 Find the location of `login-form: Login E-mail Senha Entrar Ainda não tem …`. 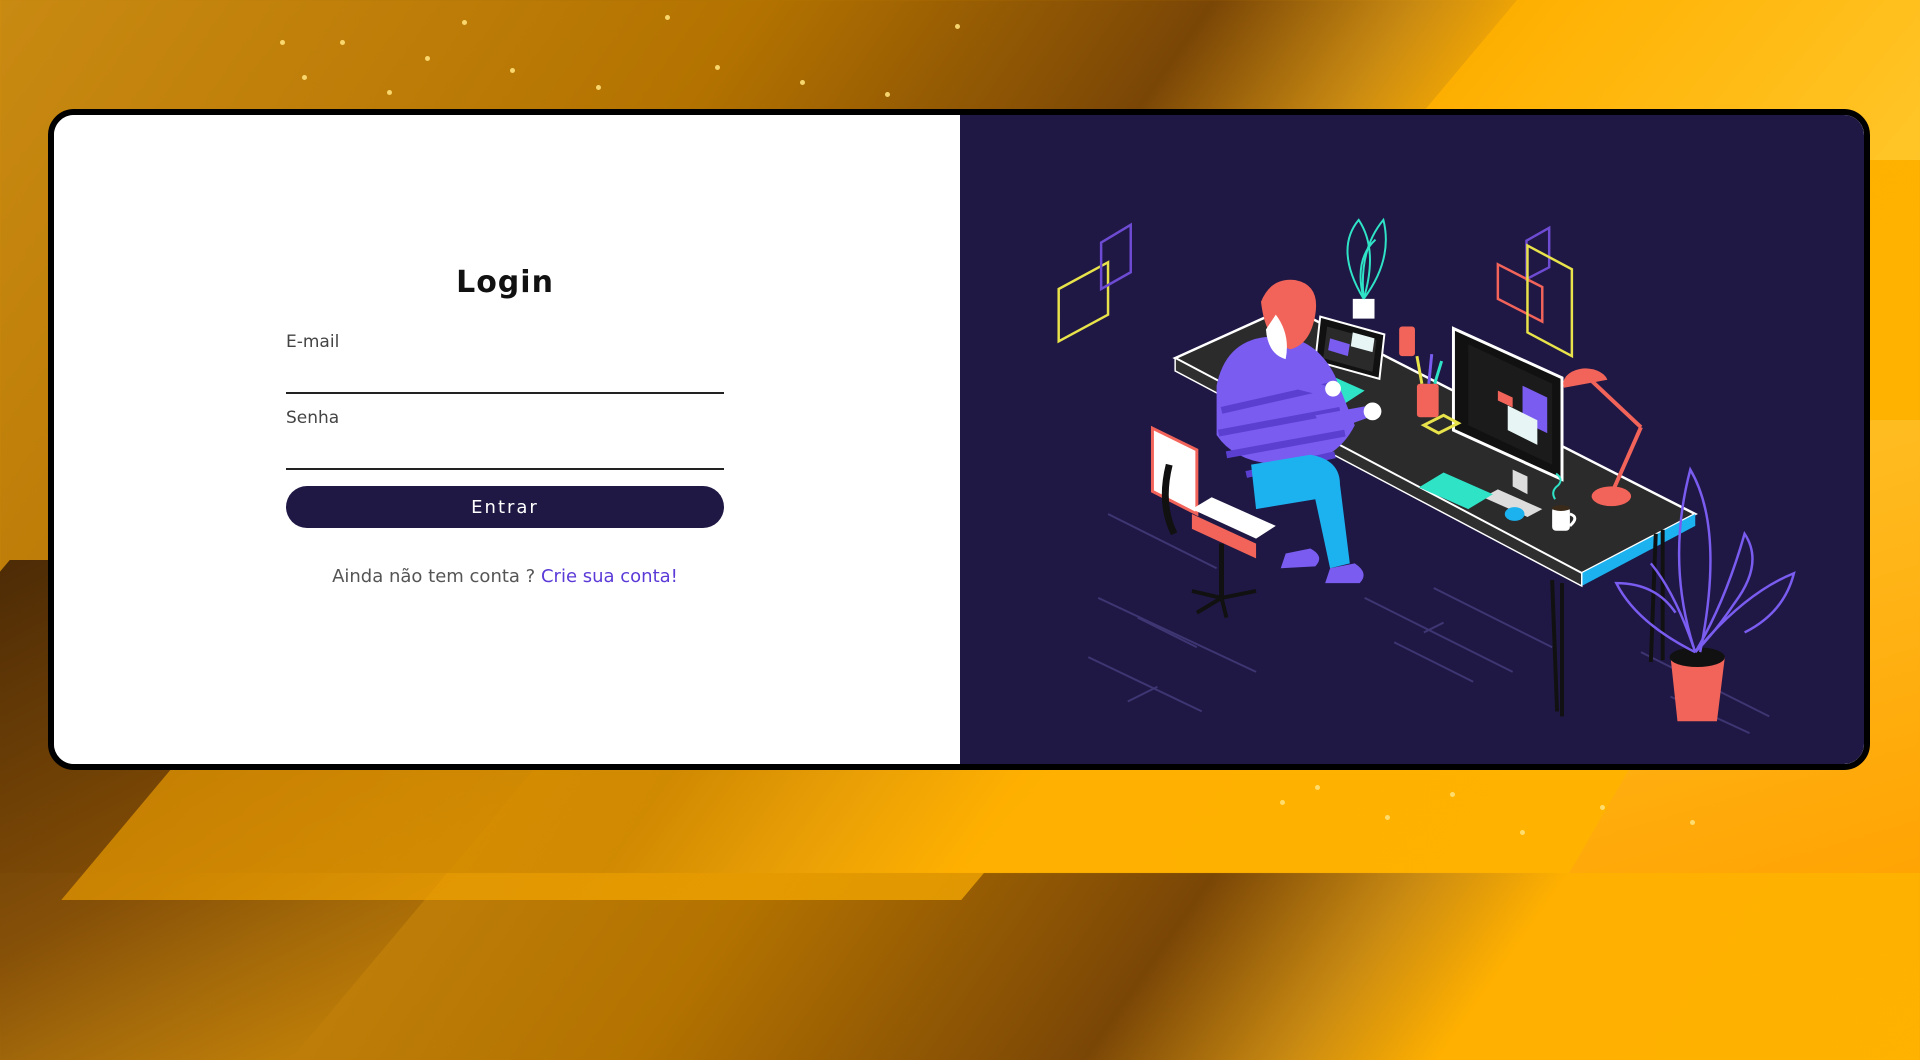

login-form: Login E-mail Senha Entrar Ainda não tem … is located at coordinates (505, 426).